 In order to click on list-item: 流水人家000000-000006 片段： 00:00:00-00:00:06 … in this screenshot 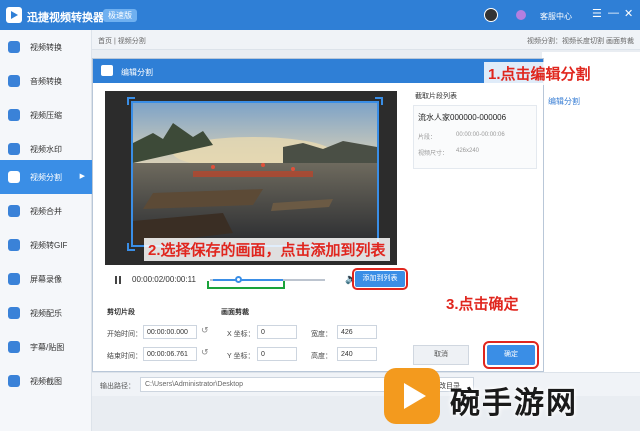, I will do `click(475, 137)`.